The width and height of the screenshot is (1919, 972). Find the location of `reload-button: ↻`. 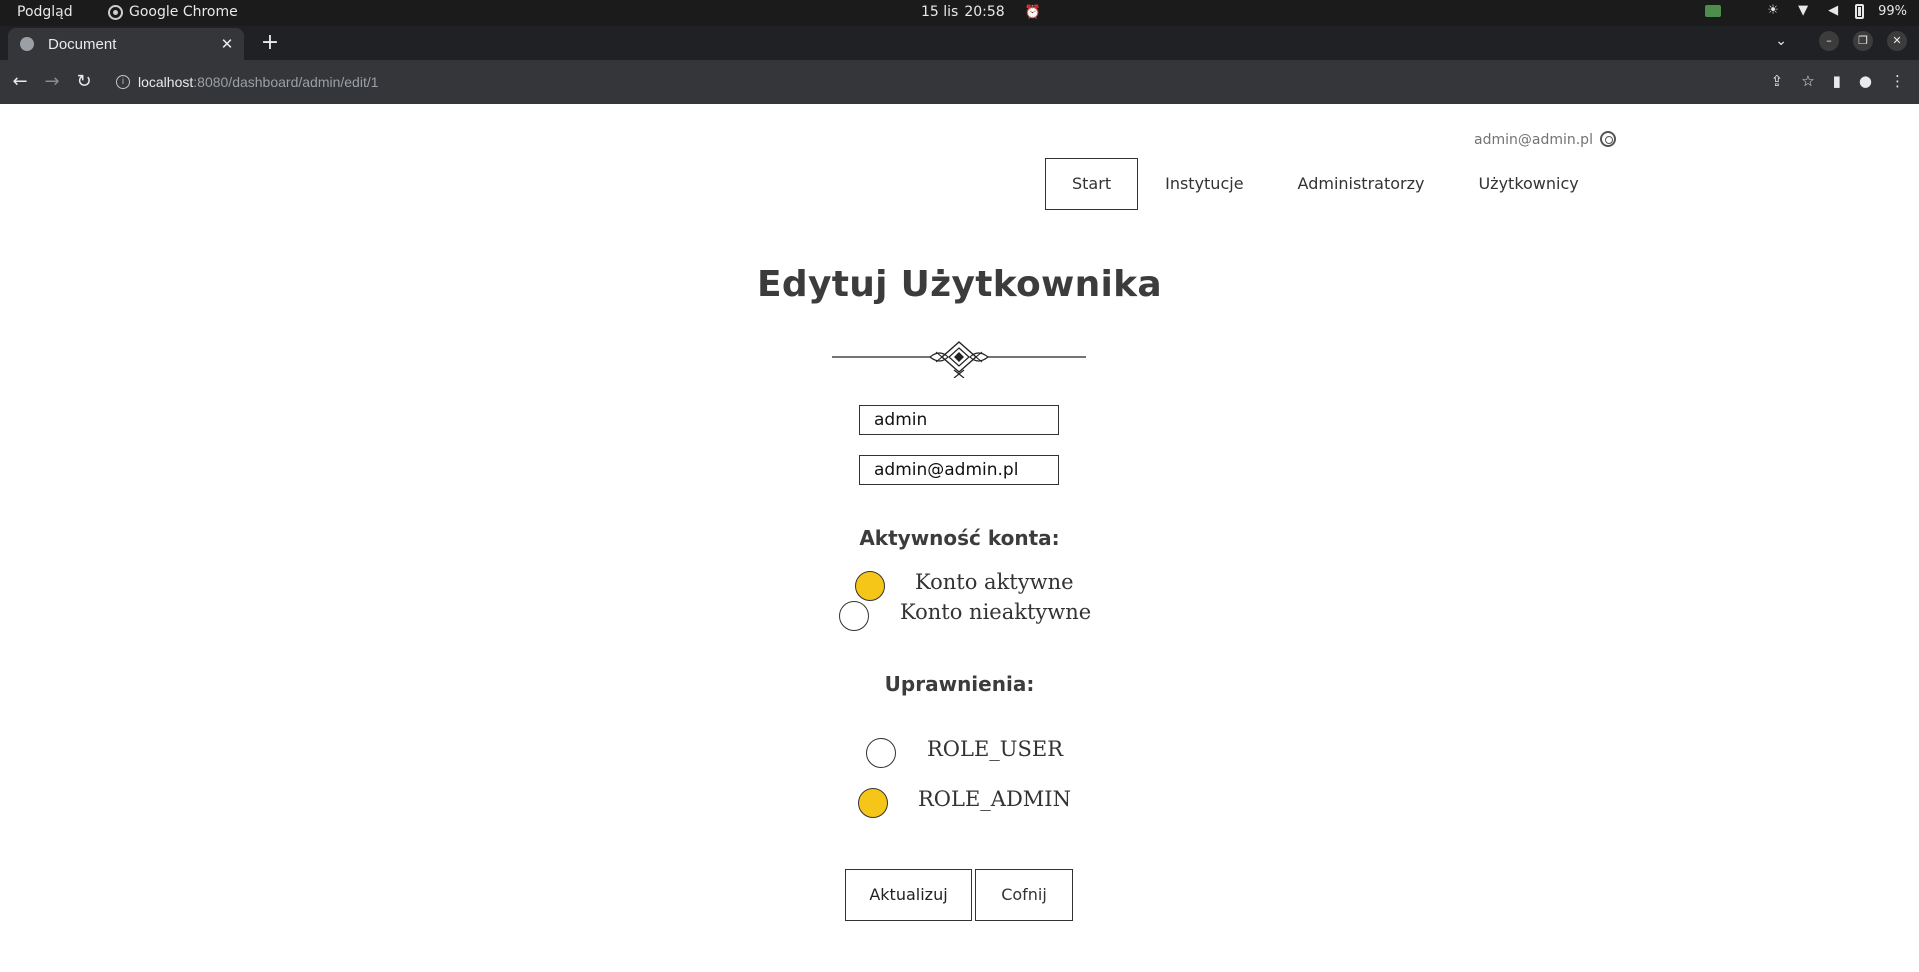

reload-button: ↻ is located at coordinates (84, 82).